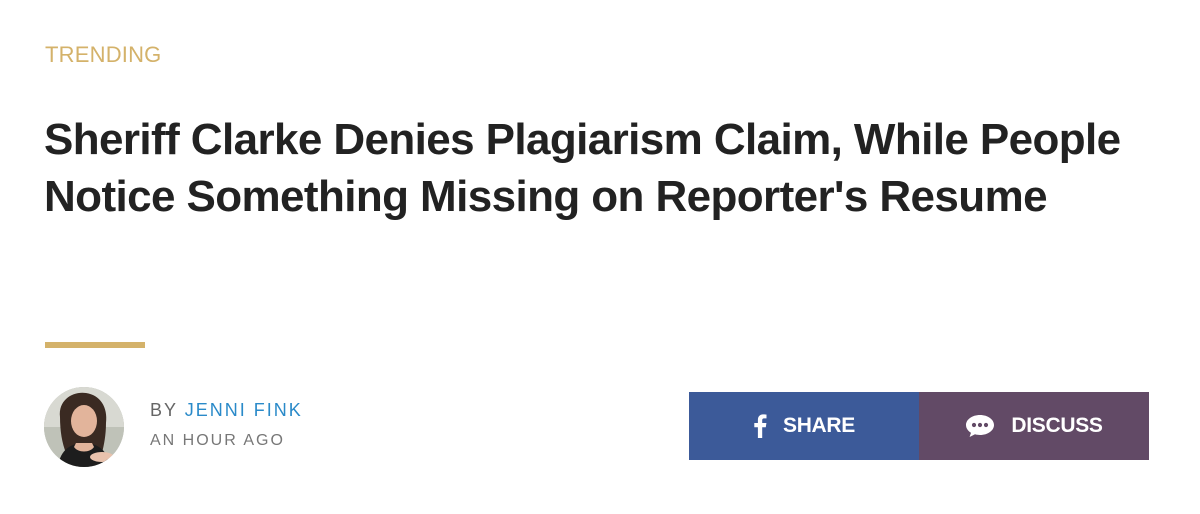  Describe the element at coordinates (103, 55) in the screenshot. I see `category-link: TRENDING` at that location.